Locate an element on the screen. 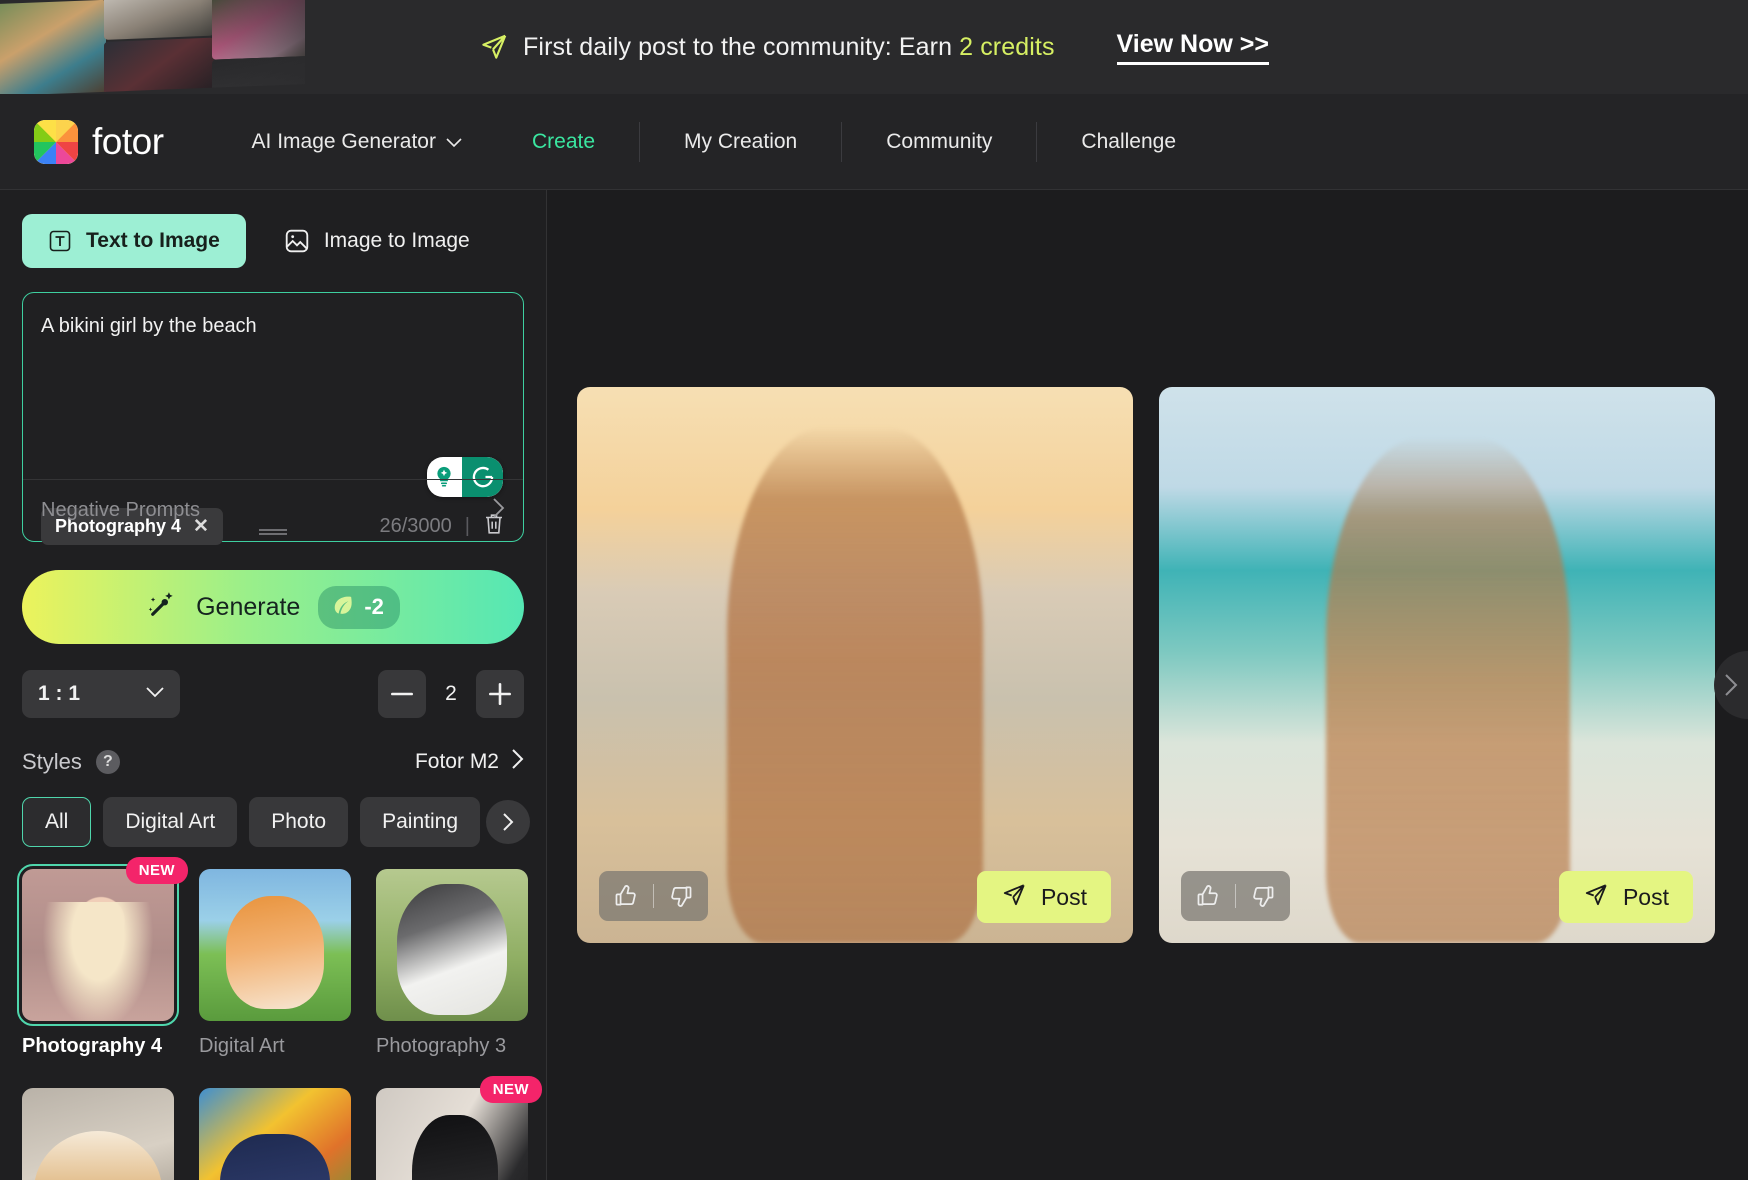  generate-label: Generate is located at coordinates (248, 606).